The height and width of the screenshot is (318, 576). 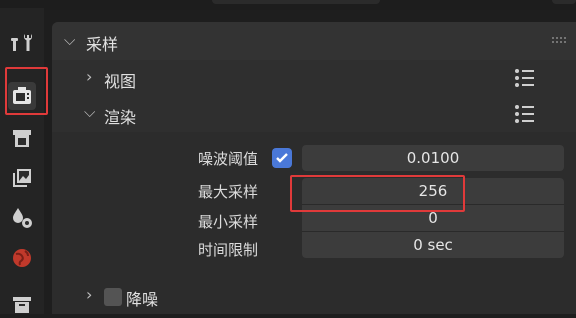 What do you see at coordinates (120, 81) in the screenshot?
I see `subpanel-viewport-label: 视图` at bounding box center [120, 81].